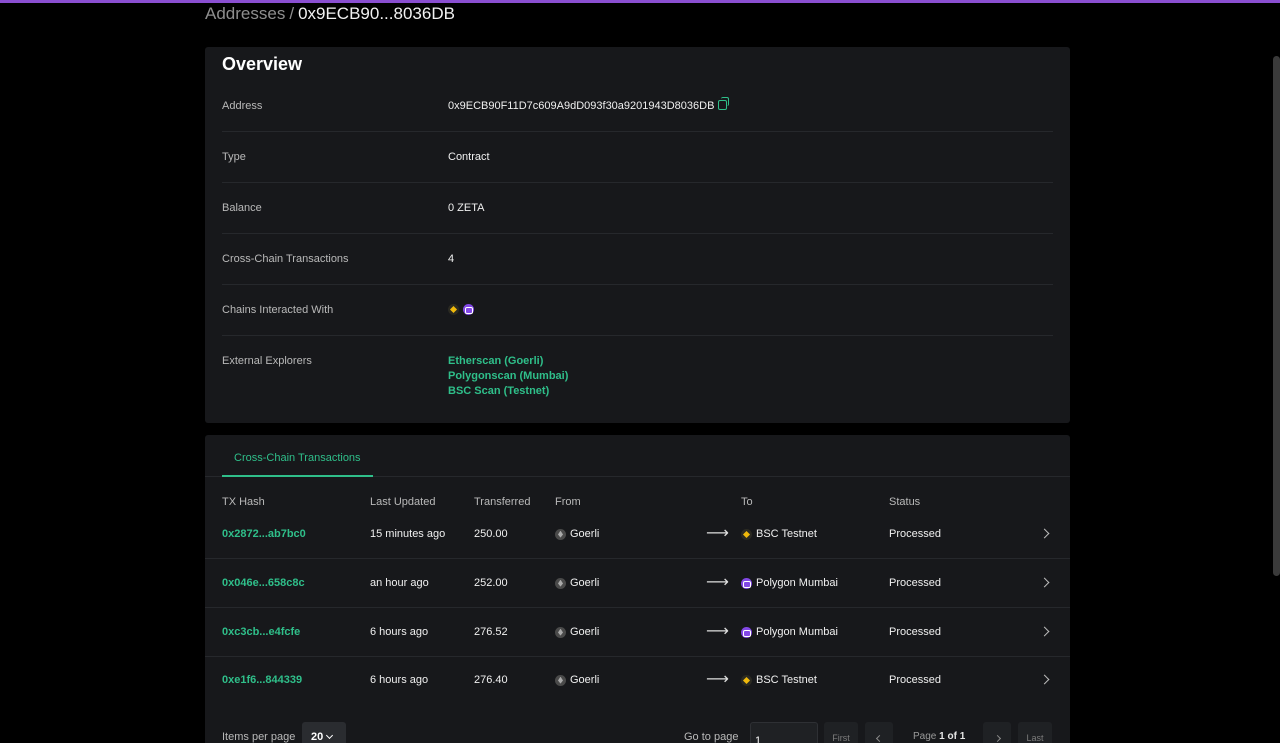 The image size is (1280, 743). What do you see at coordinates (242, 106) in the screenshot?
I see `address-label: Address` at bounding box center [242, 106].